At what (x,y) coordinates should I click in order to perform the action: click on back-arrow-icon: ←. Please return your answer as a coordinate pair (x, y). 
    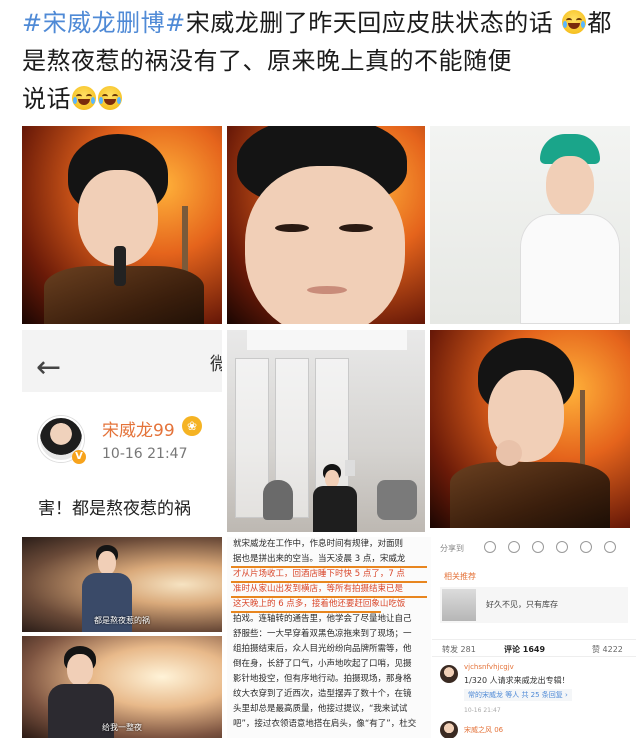
    Looking at the image, I should click on (48, 367).